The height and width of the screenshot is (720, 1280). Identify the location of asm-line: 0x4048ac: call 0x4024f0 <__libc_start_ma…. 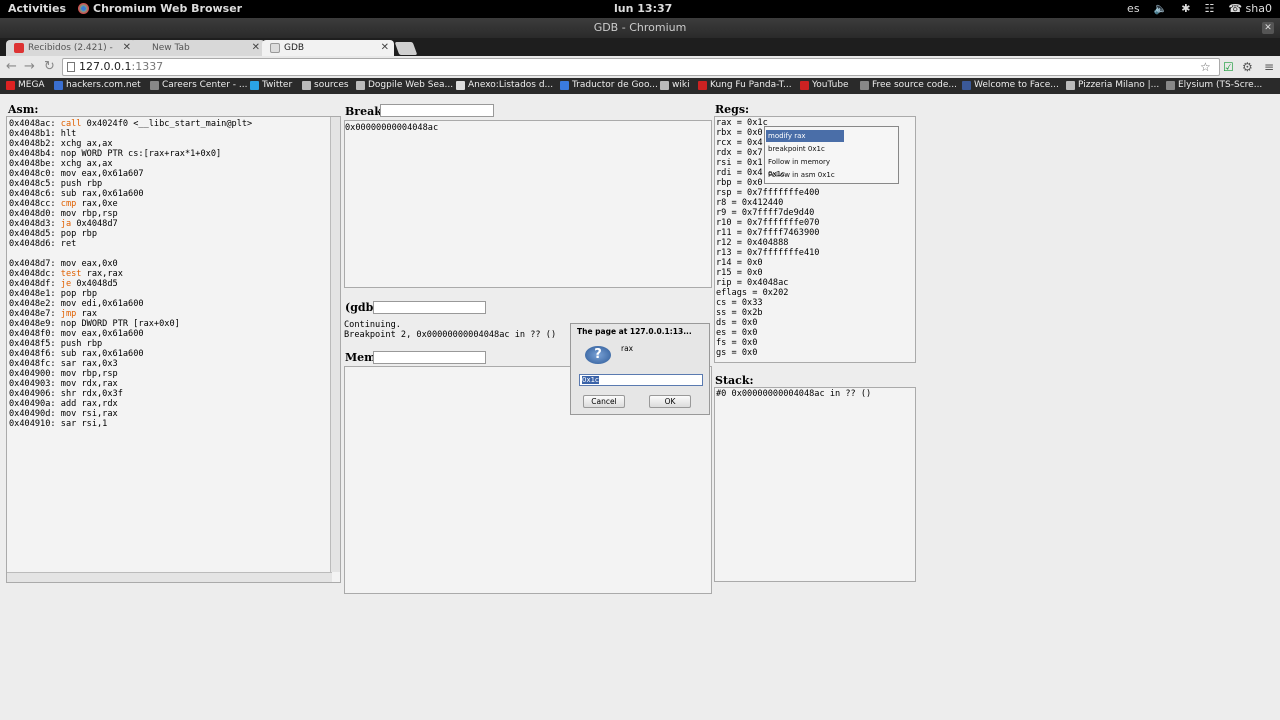
(130, 124).